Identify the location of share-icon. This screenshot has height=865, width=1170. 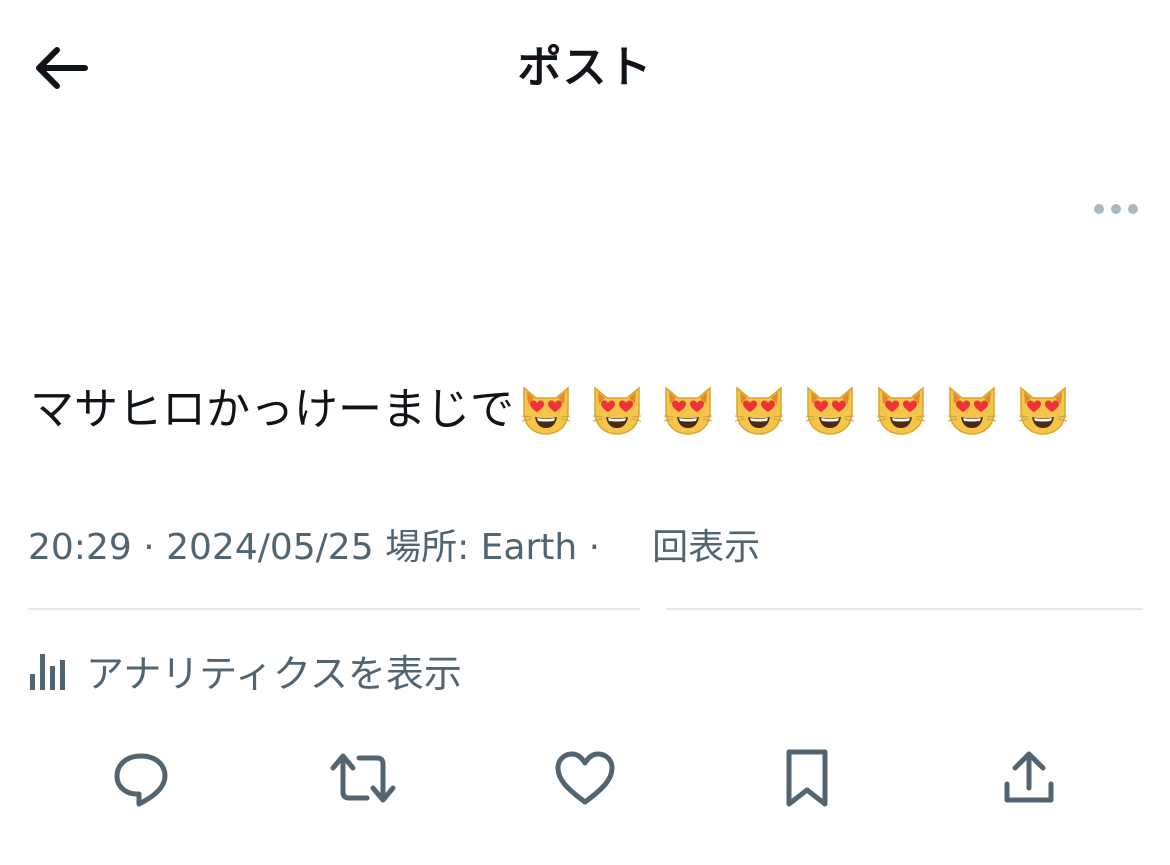
(1029, 777).